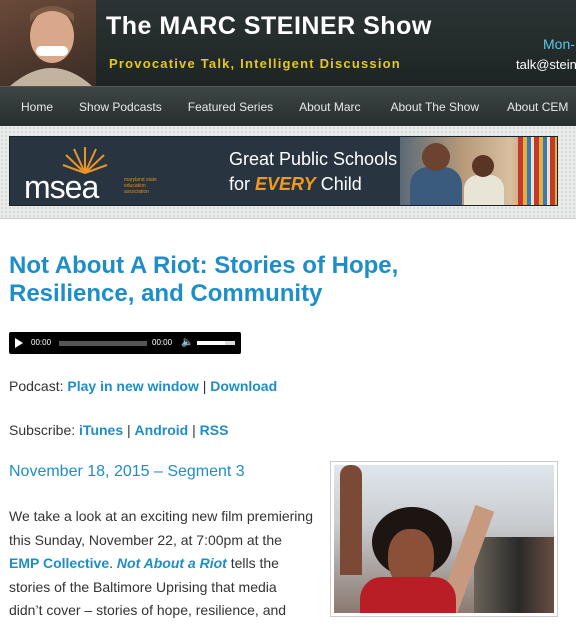 This screenshot has height=623, width=576. I want to click on subscribe-label: Subscribe:, so click(42, 430).